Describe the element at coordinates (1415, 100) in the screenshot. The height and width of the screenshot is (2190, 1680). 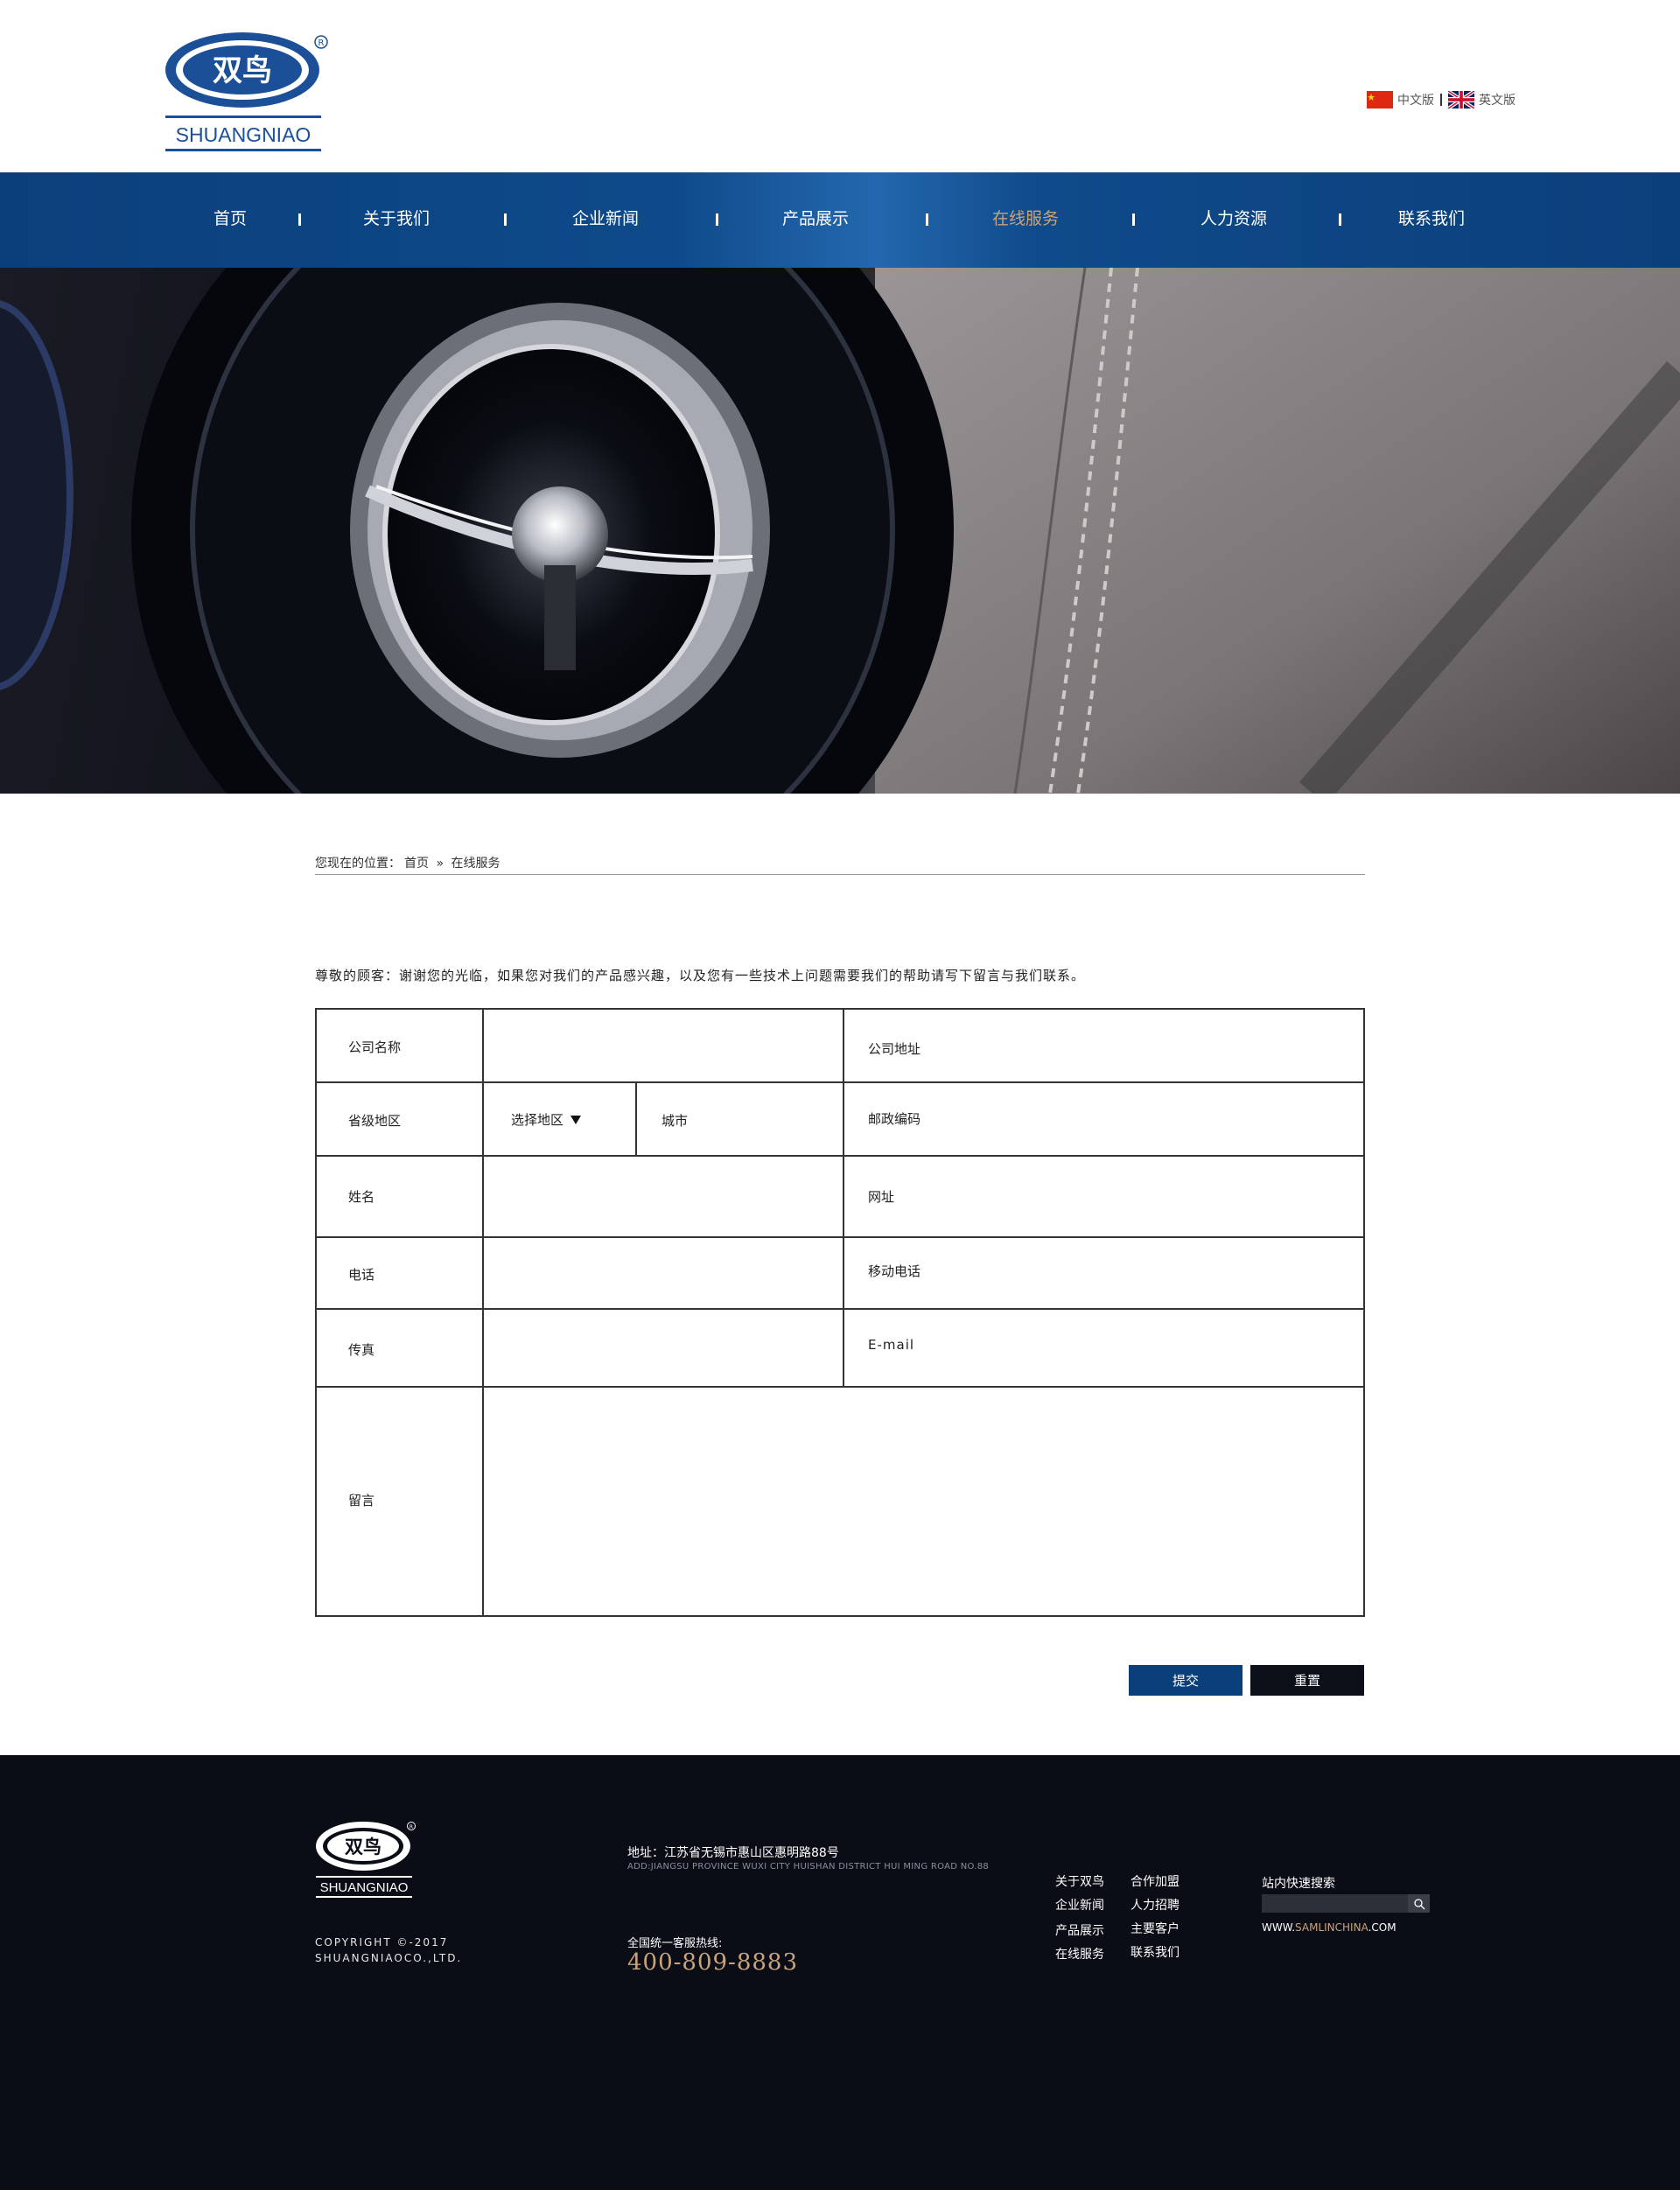
I see `lang-cn-link: 中文版` at that location.